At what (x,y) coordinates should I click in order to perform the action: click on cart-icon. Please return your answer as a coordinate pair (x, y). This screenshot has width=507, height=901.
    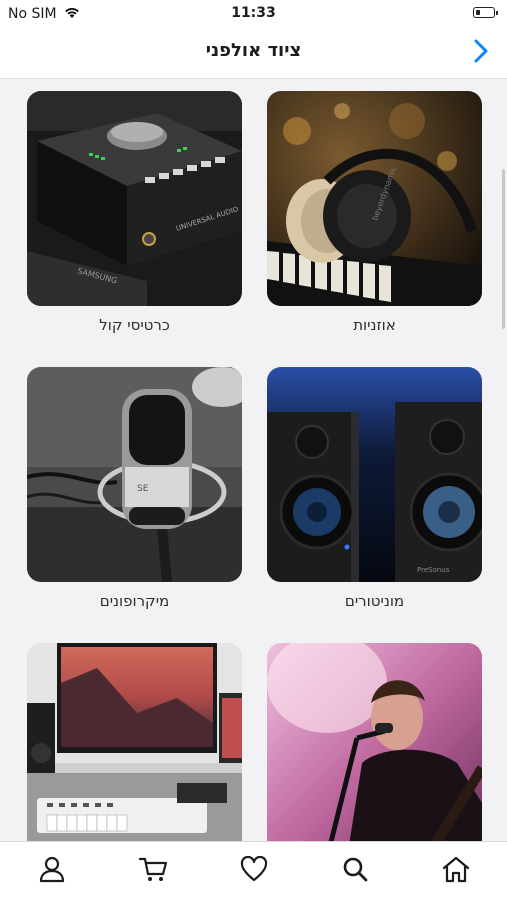
    Looking at the image, I should click on (153, 871).